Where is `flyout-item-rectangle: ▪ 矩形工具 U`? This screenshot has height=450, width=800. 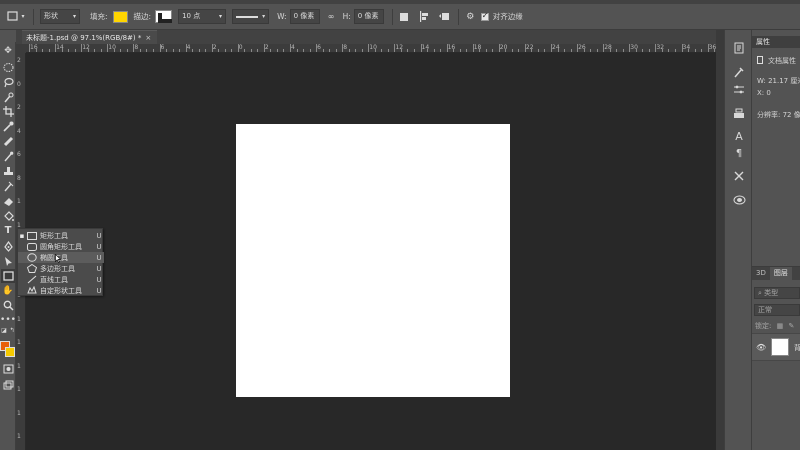
flyout-item-rectangle: ▪ 矩形工具 U is located at coordinates (61, 235).